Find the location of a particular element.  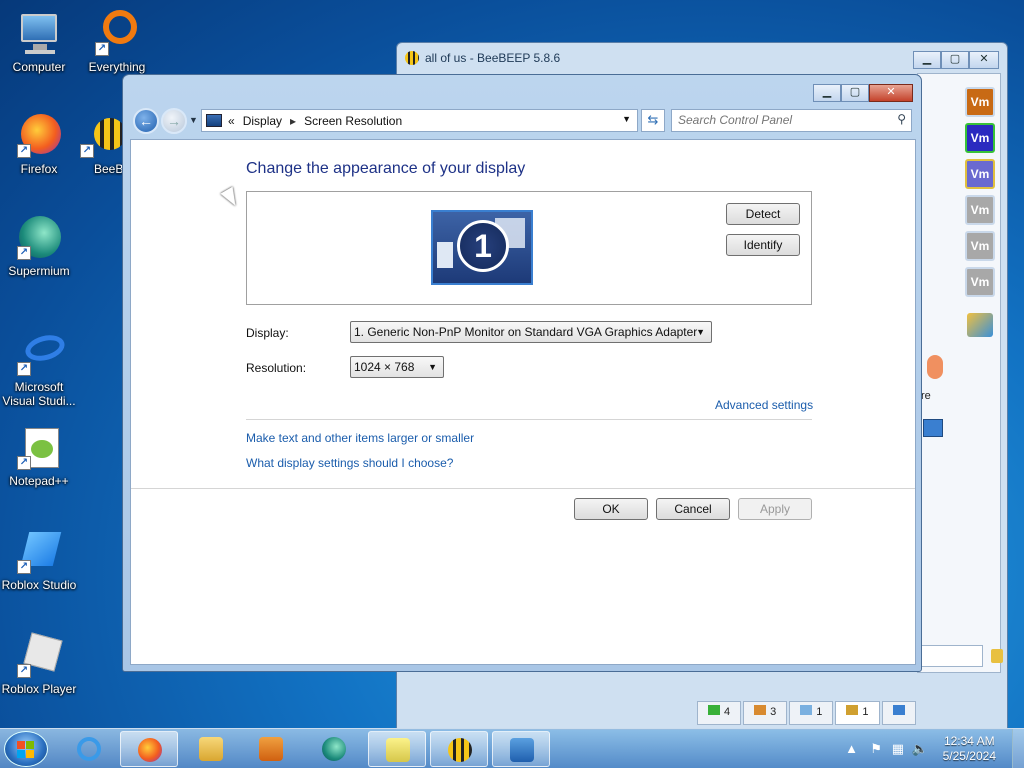

network-icon: ▦ is located at coordinates (898, 749).